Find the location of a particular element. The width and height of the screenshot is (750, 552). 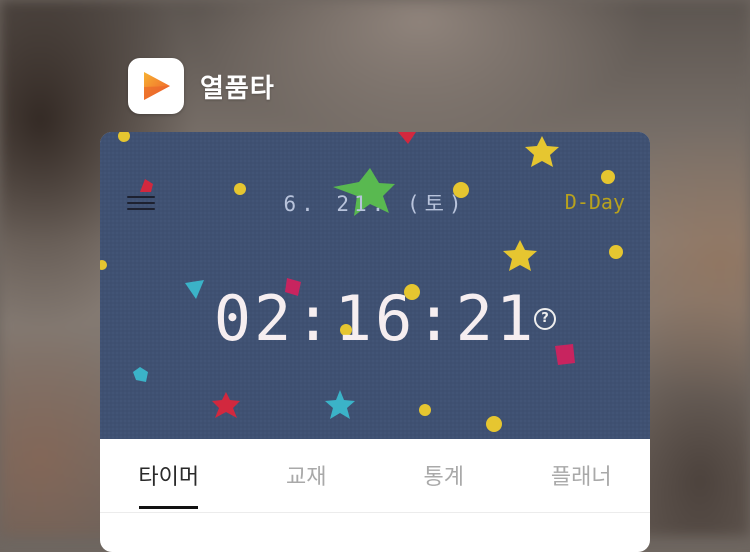

tab-timer: 타이머 is located at coordinates (169, 475).